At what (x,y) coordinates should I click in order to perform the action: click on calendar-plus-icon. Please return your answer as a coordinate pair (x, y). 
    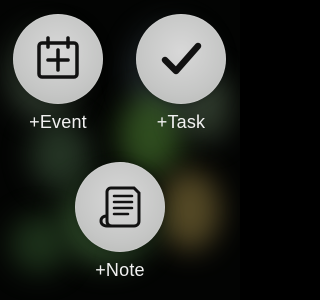
    Looking at the image, I should click on (58, 59).